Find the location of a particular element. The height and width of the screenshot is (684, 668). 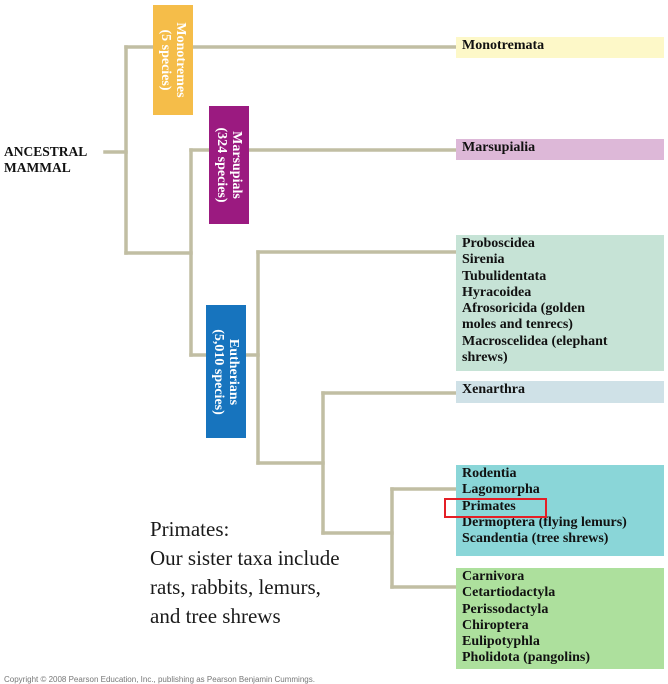

root-label: ANCESTRAL MAMMAL is located at coordinates (45, 160).